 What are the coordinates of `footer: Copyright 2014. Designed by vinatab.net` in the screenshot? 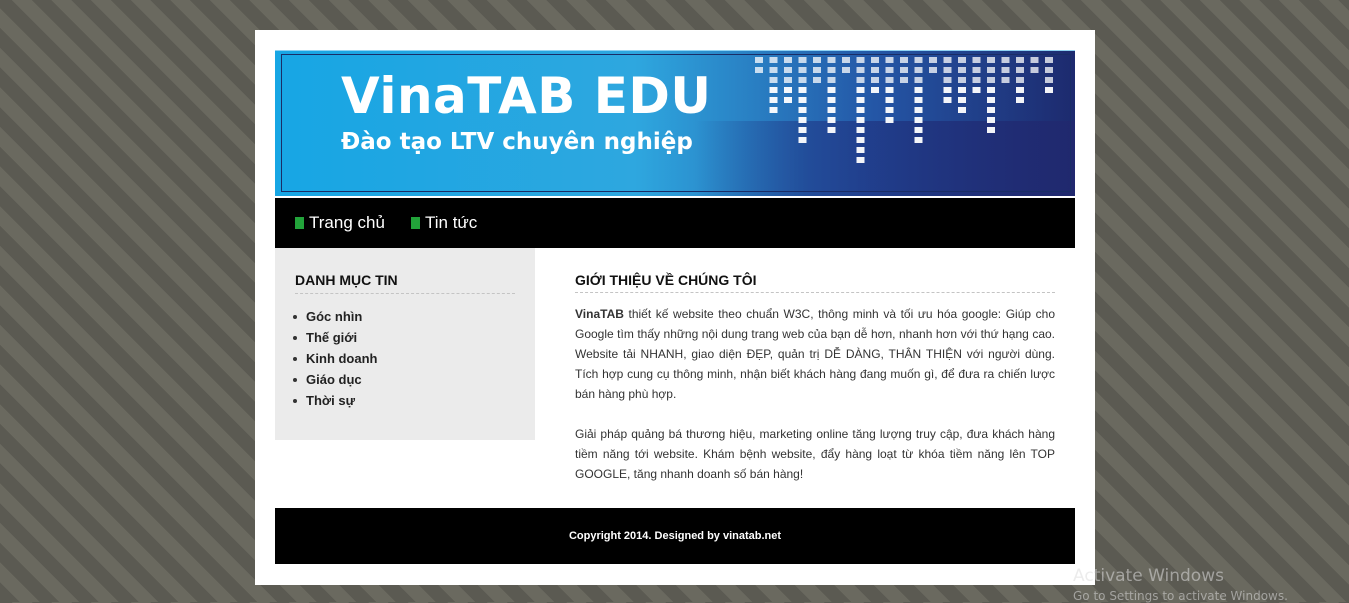 It's located at (675, 536).